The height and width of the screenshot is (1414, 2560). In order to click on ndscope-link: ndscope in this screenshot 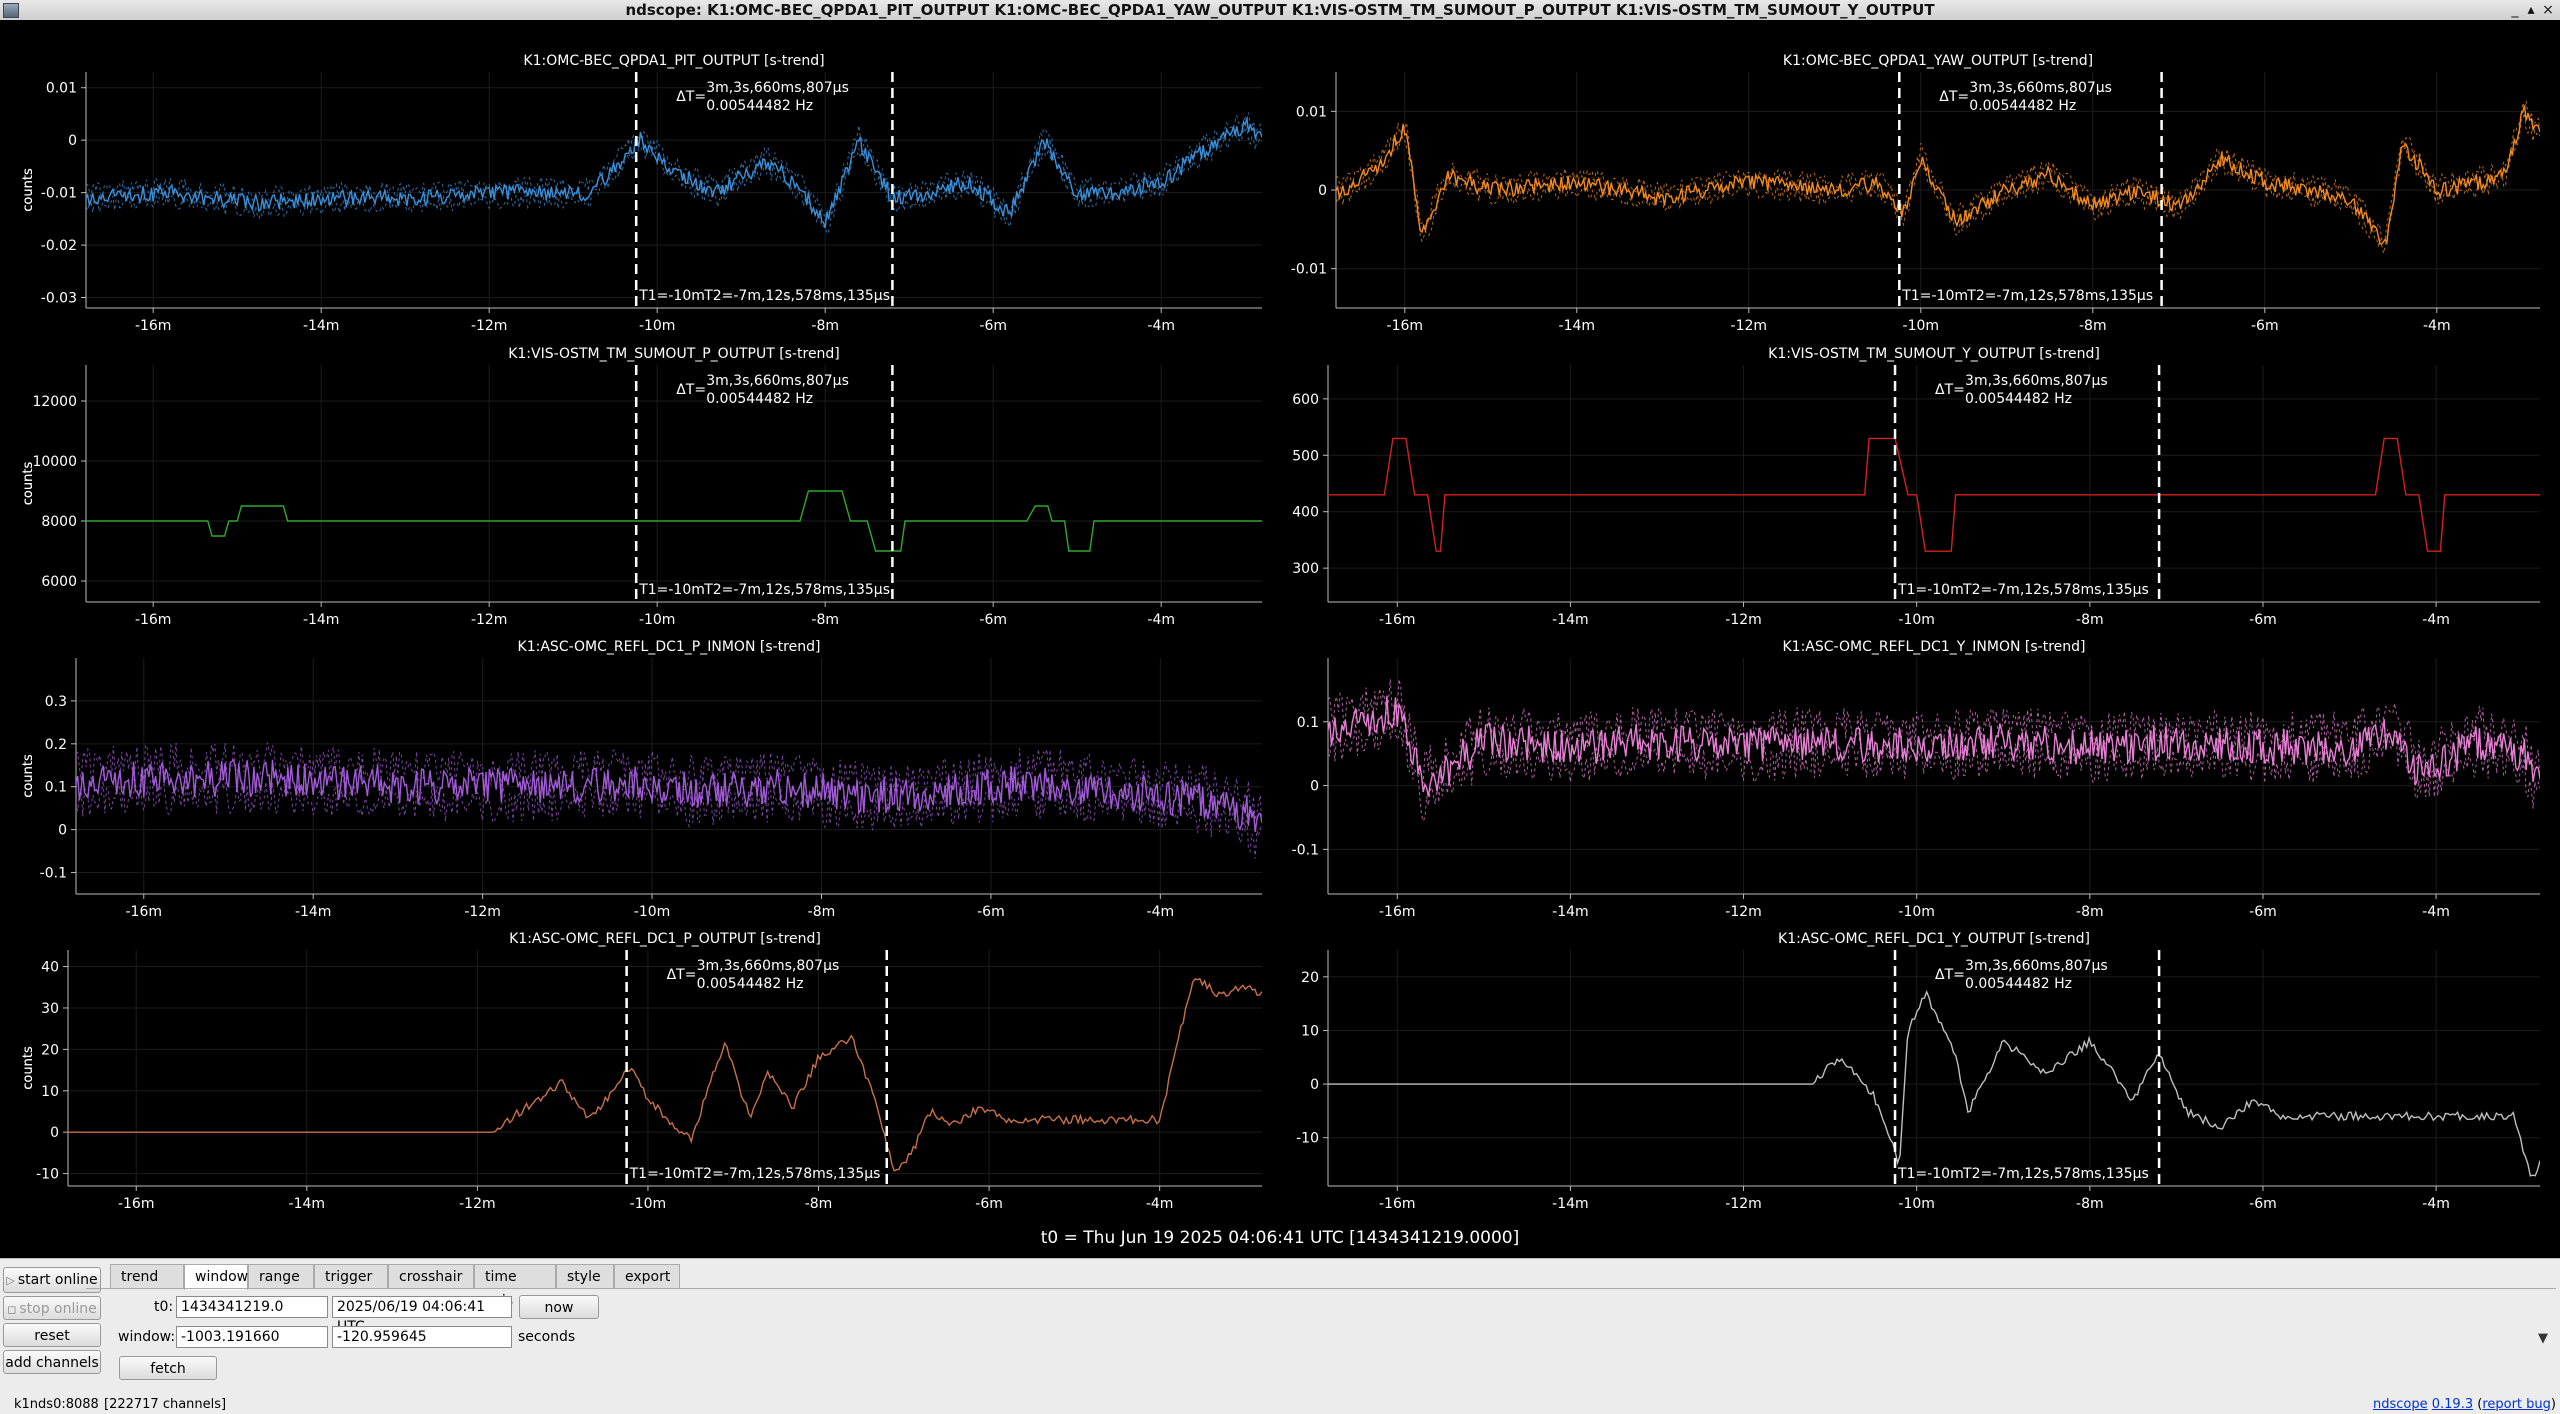, I will do `click(2400, 1404)`.